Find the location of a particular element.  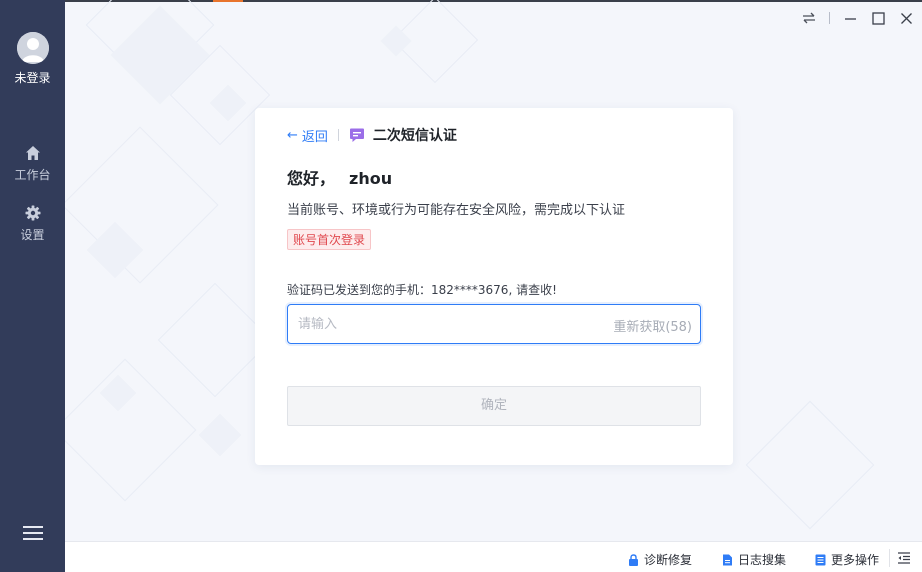

list-icon is located at coordinates (820, 559).